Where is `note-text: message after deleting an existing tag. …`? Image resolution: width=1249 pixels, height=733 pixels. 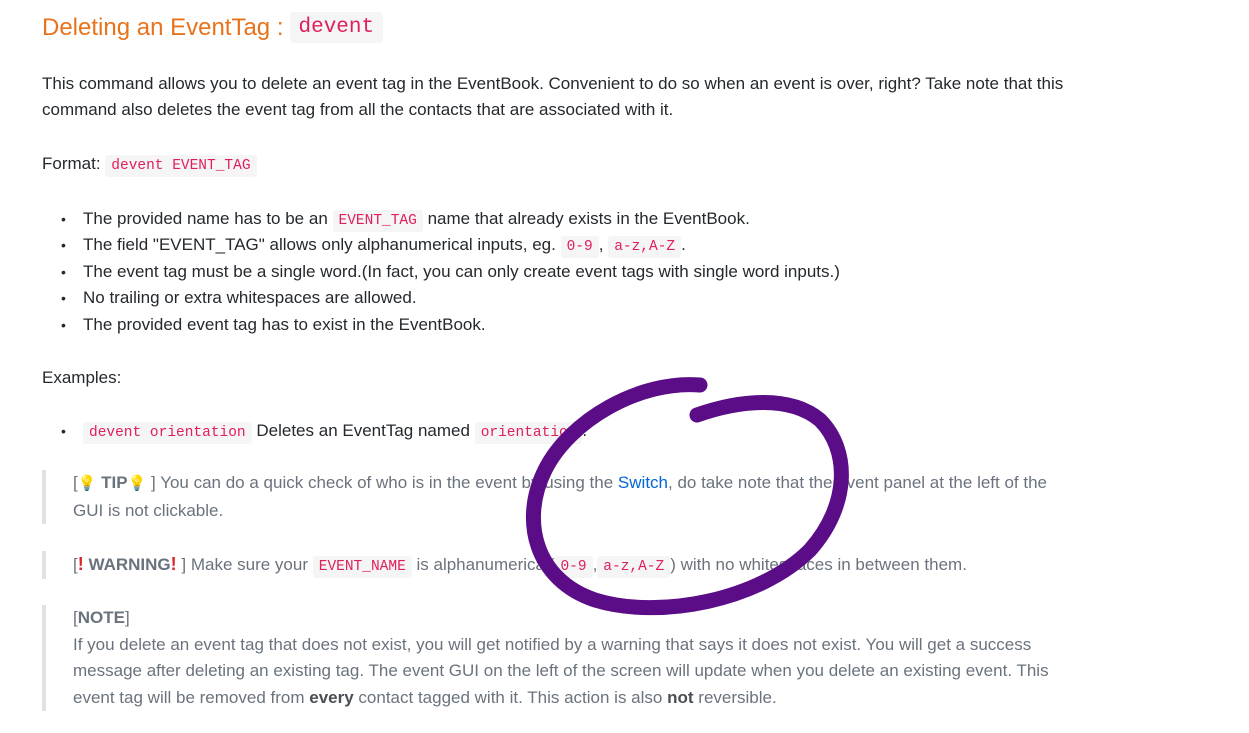 note-text: message after deleting an existing tag. … is located at coordinates (561, 670).